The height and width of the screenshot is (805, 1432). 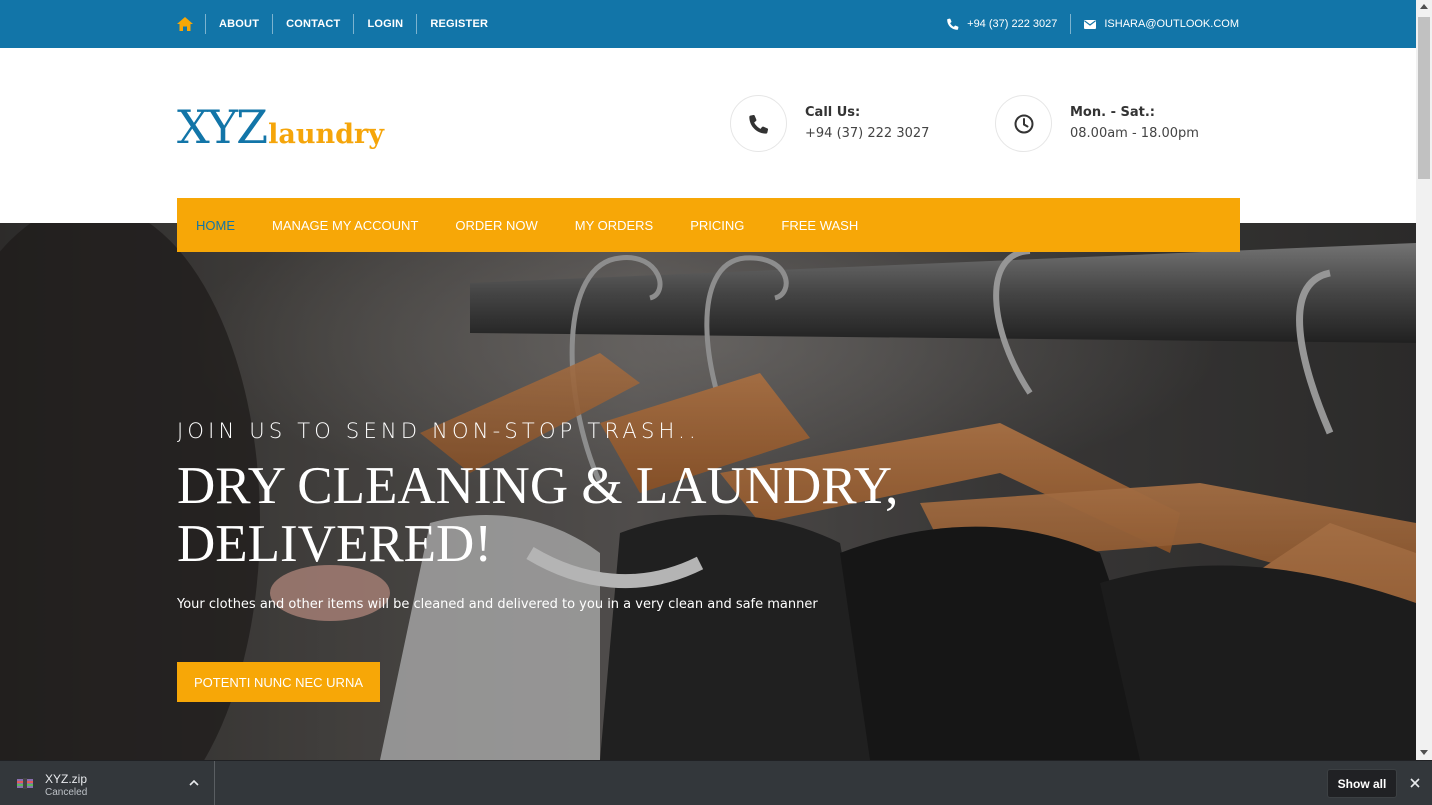 I want to click on envelope-icon, so click(x=1090, y=24).